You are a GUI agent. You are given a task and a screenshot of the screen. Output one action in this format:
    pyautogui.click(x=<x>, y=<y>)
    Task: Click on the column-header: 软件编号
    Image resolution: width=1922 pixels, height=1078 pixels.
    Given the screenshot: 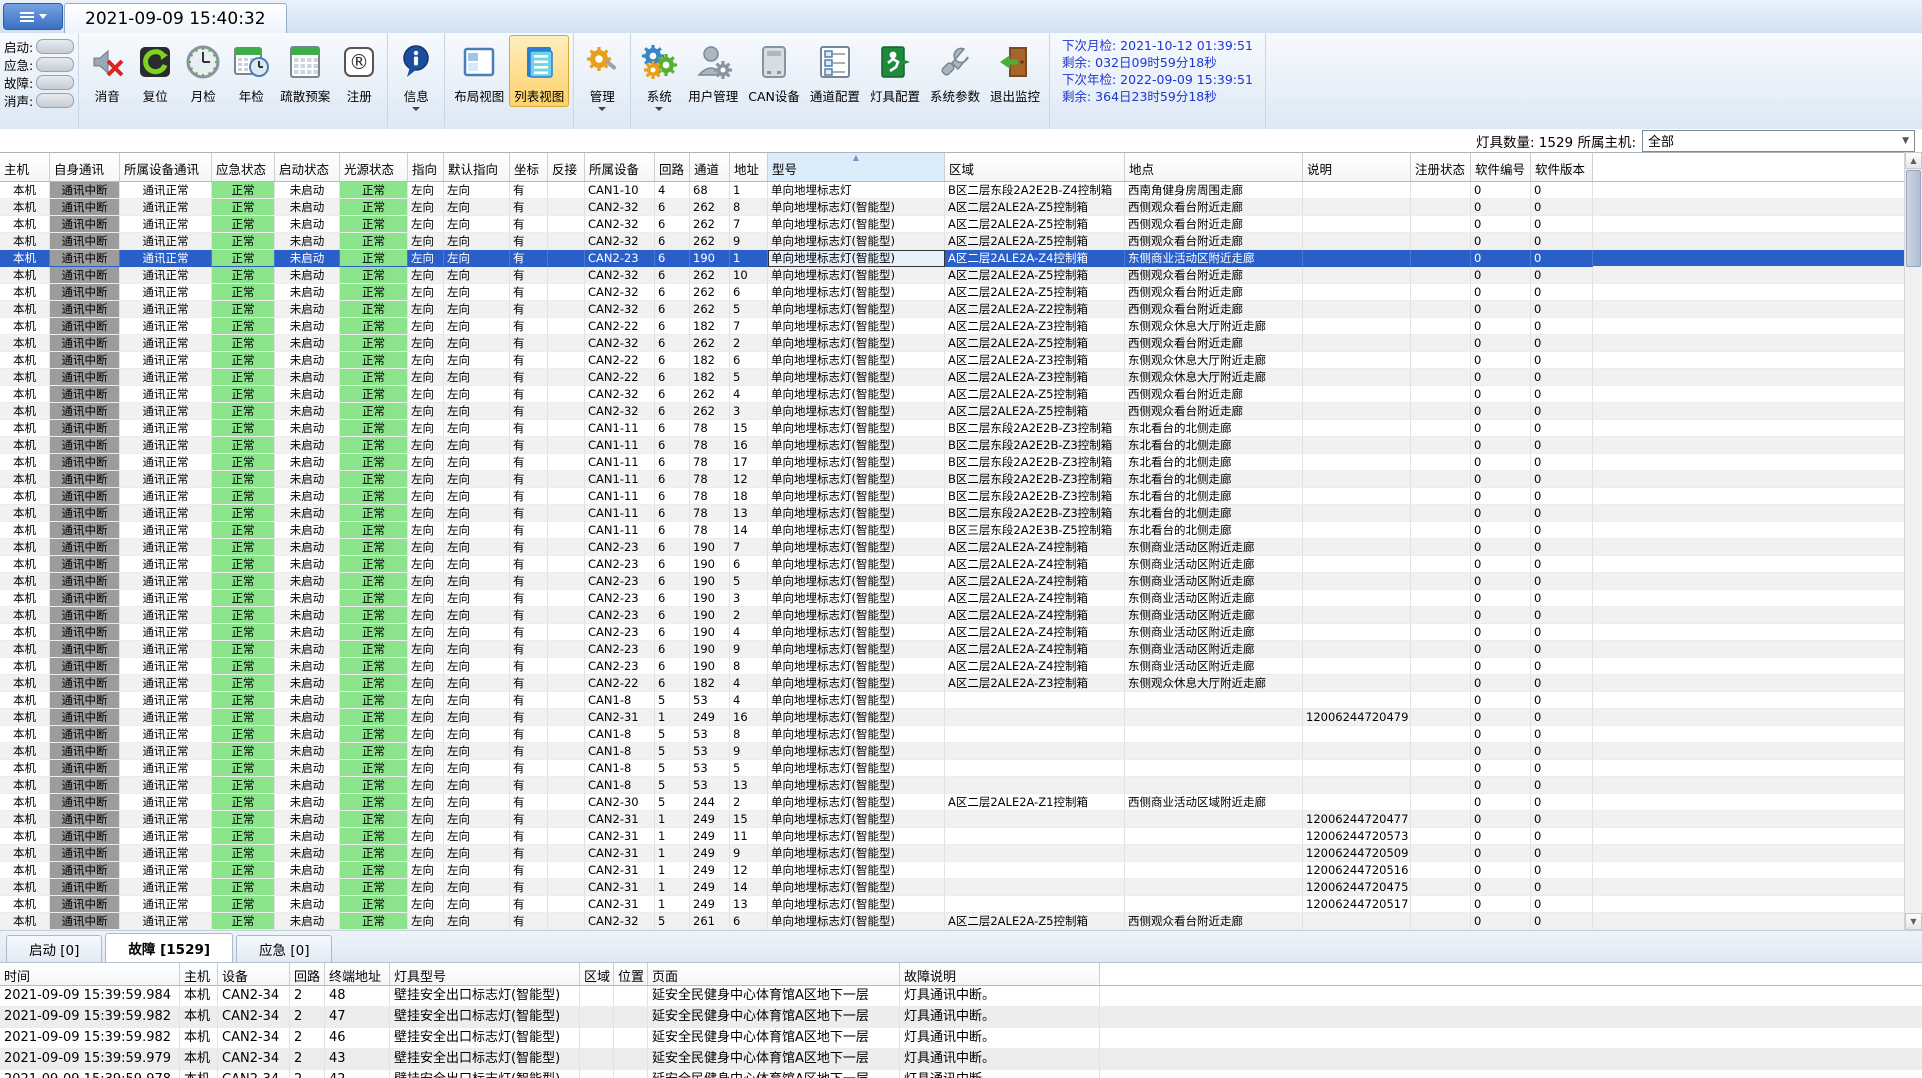 What is the action you would take?
    pyautogui.click(x=1501, y=167)
    